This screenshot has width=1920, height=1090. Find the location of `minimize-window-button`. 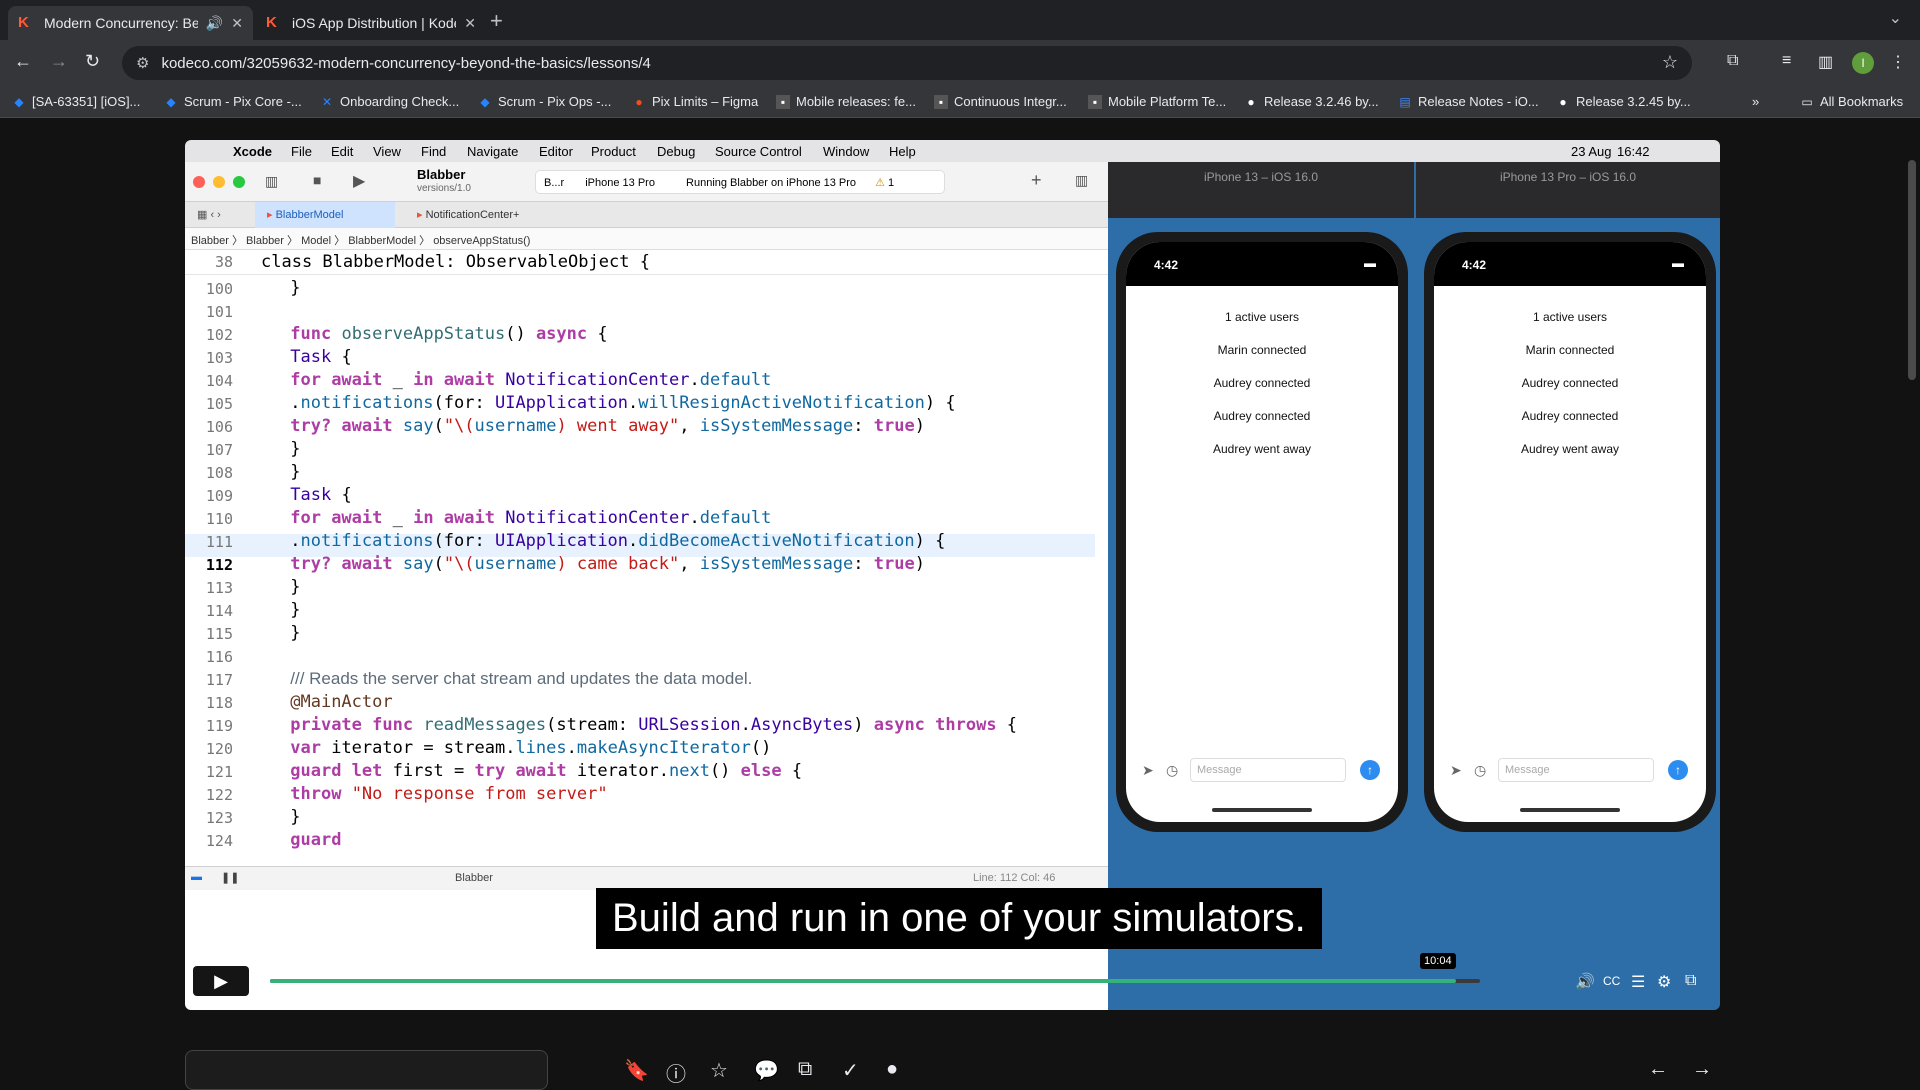

minimize-window-button is located at coordinates (219, 182).